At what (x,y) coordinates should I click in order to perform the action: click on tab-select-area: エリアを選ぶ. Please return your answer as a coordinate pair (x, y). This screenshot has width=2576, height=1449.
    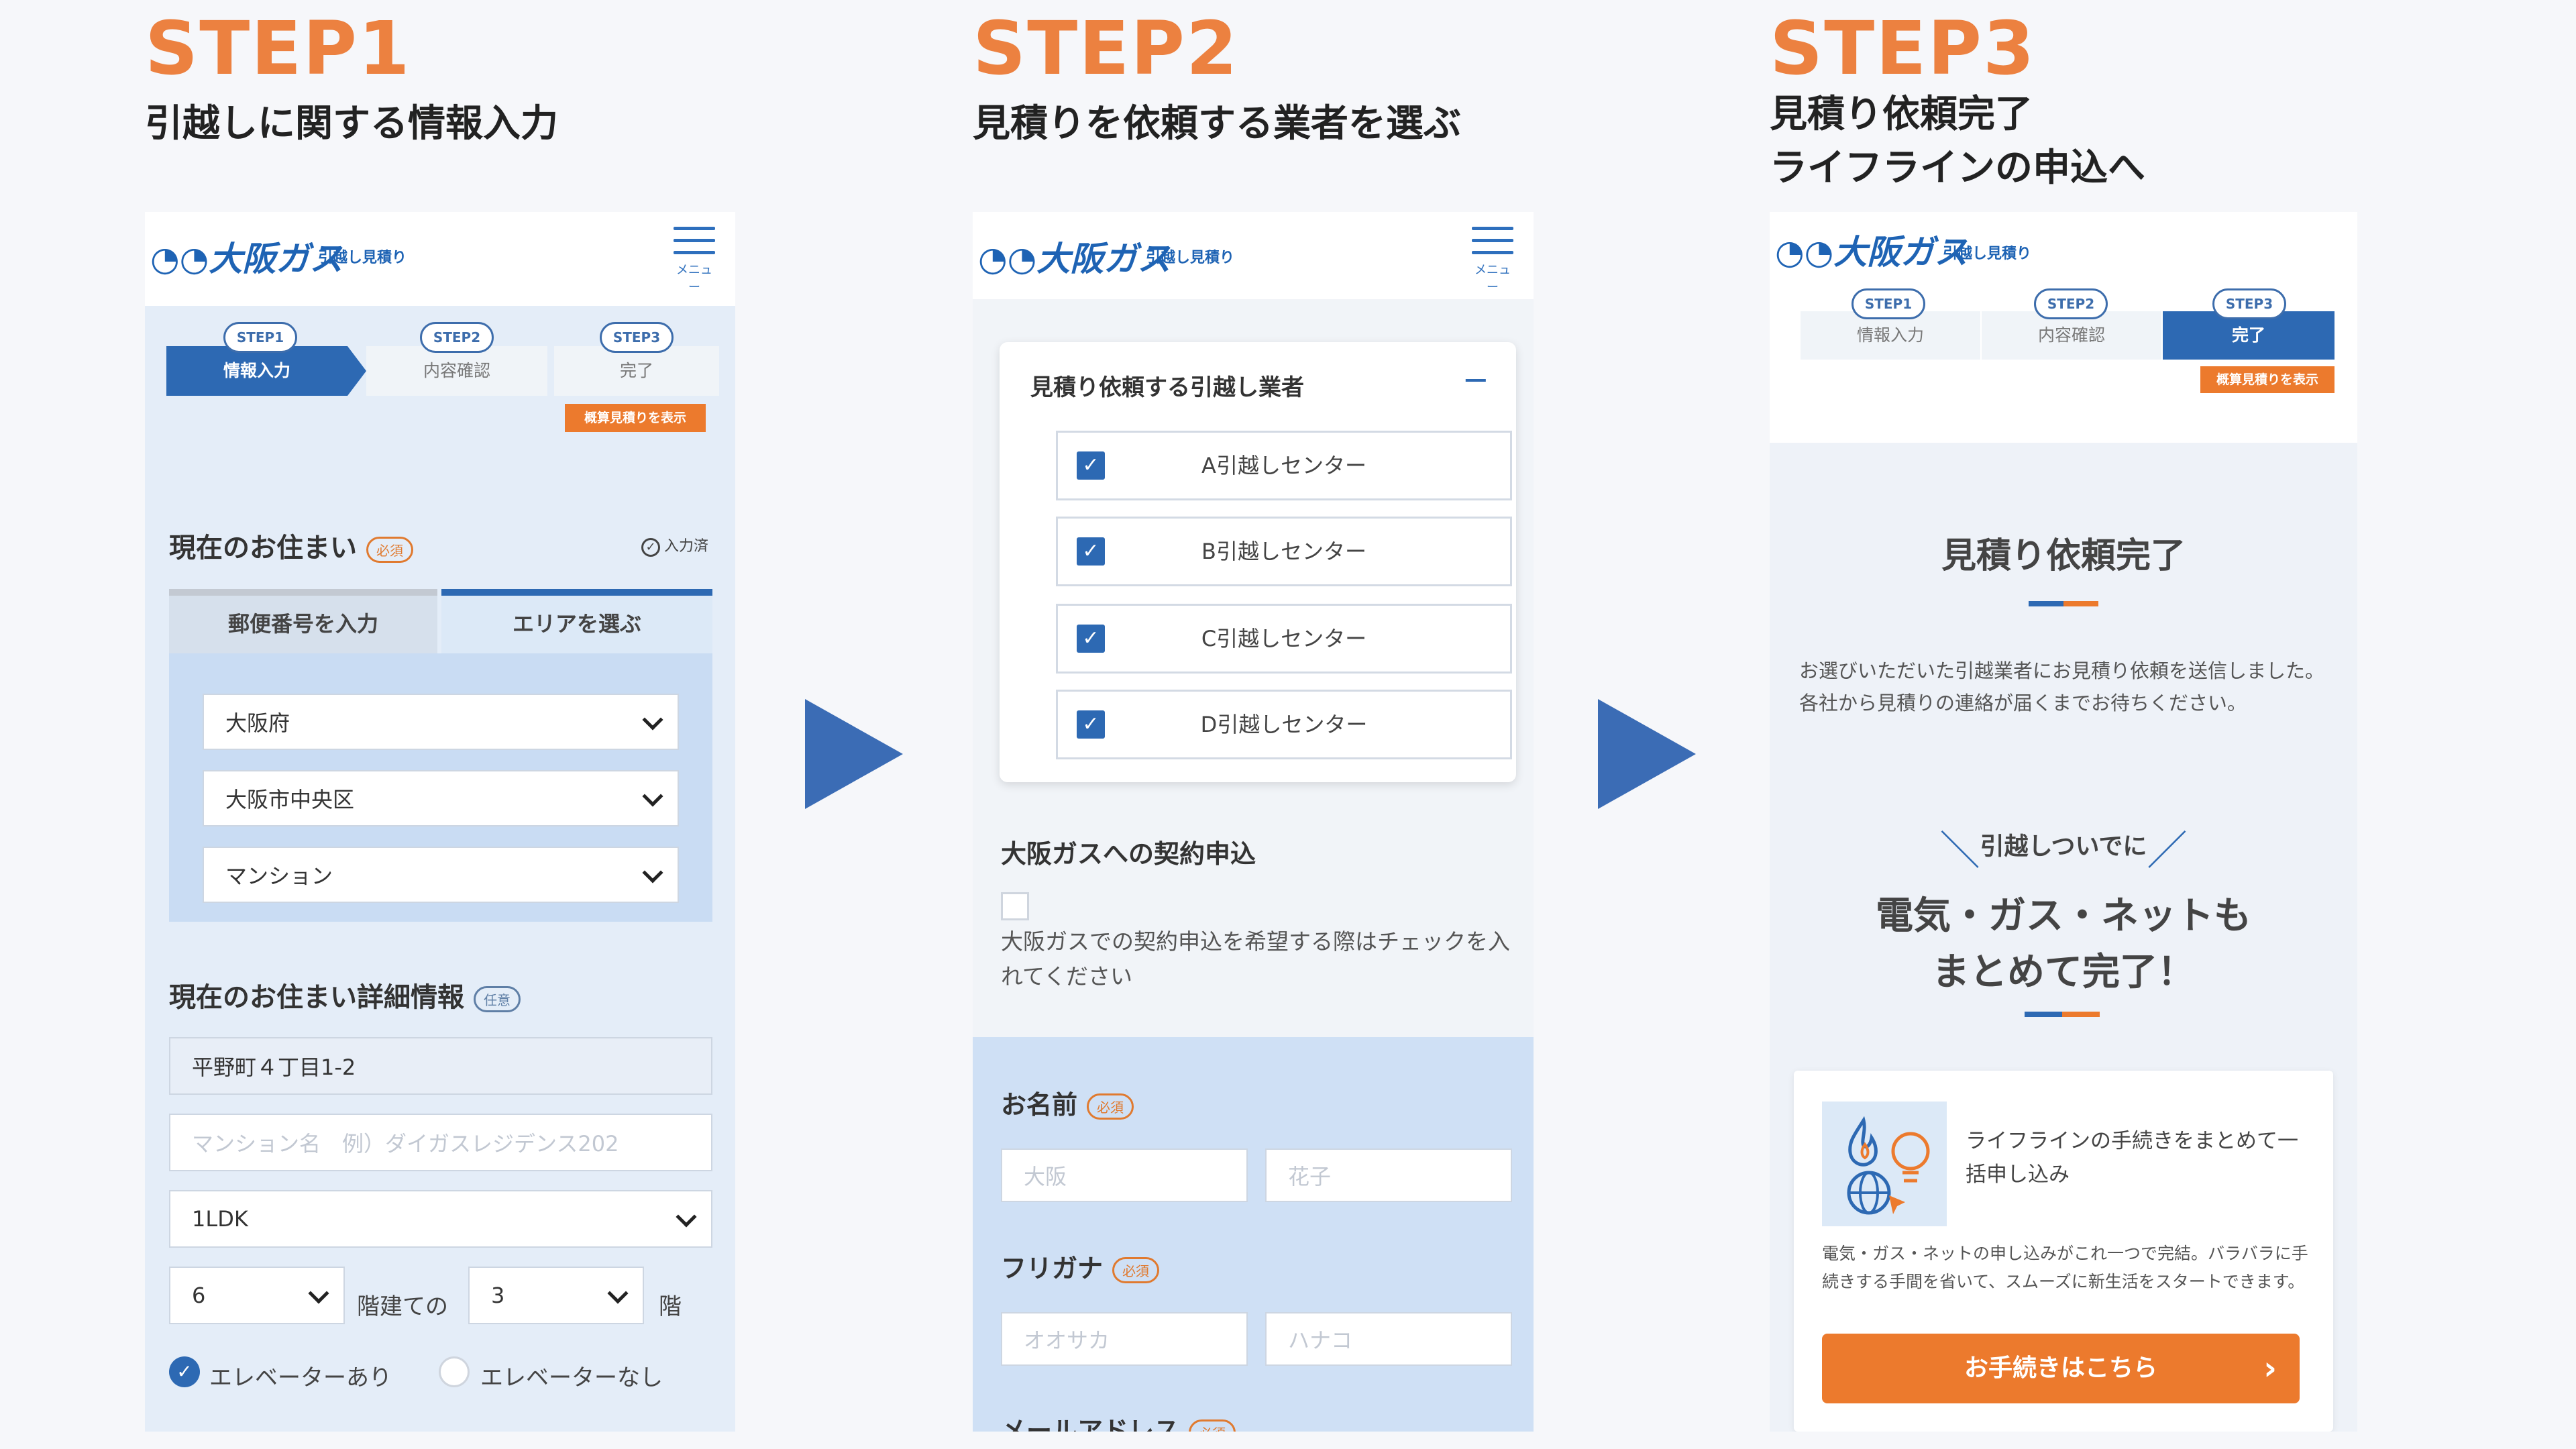
    Looking at the image, I should click on (576, 621).